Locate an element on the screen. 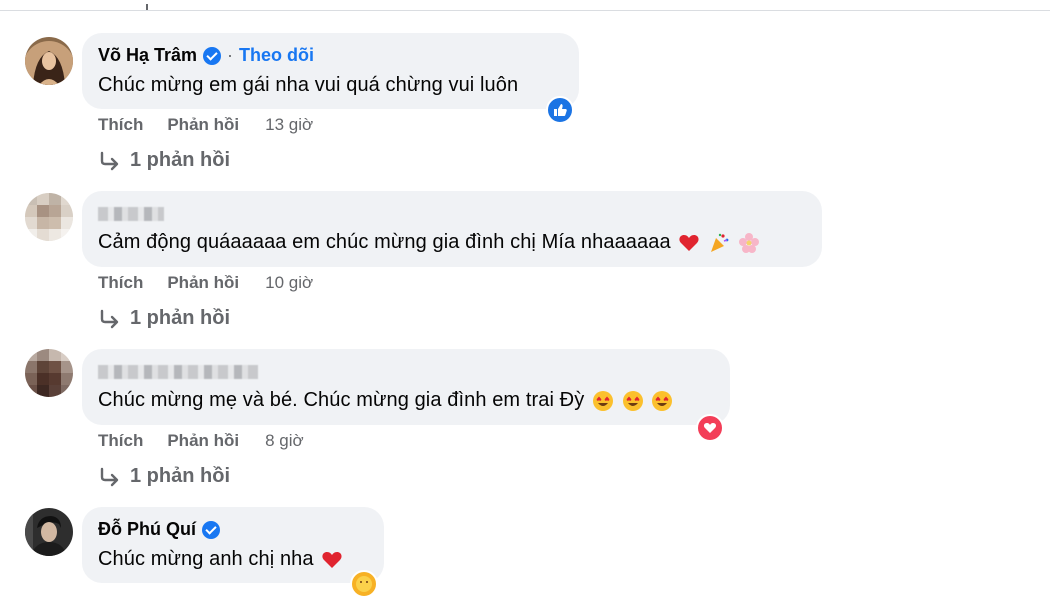  comment-timestamp: 13 giờ is located at coordinates (289, 125).